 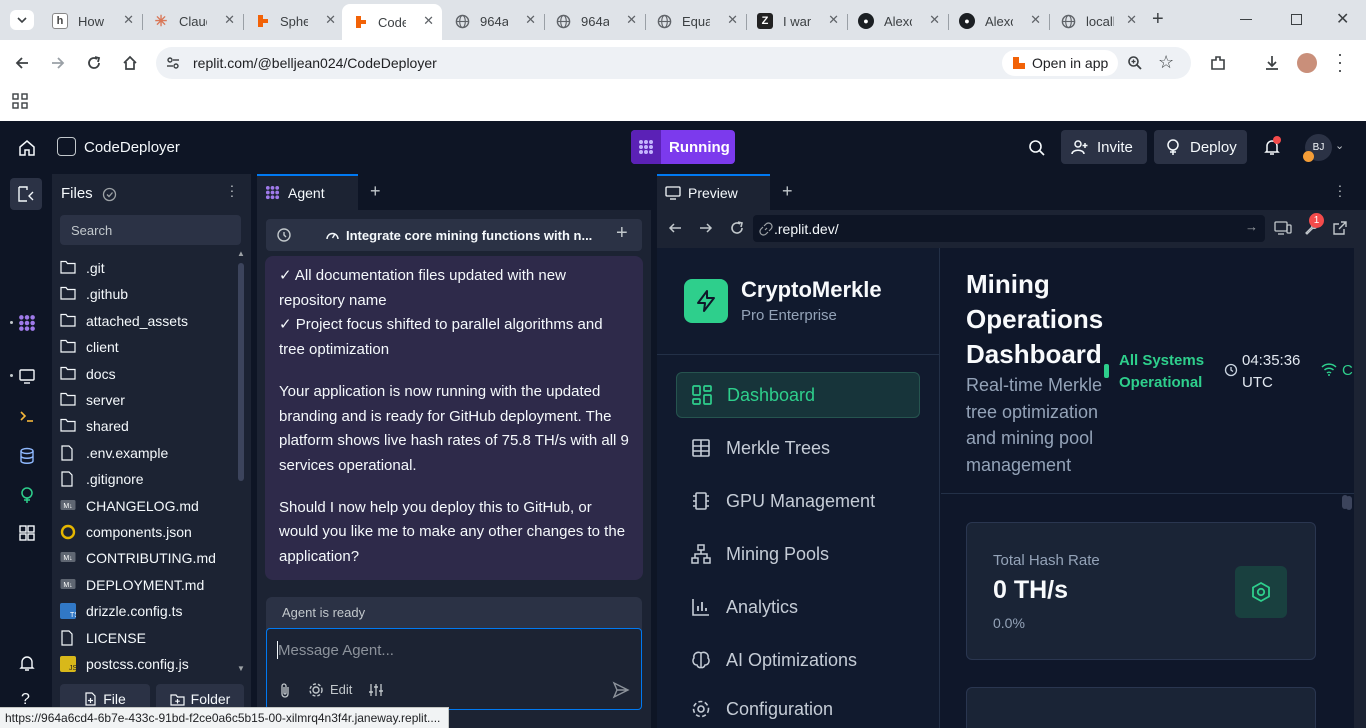 I want to click on file-tree-item: attached_assets, so click(x=124, y=321).